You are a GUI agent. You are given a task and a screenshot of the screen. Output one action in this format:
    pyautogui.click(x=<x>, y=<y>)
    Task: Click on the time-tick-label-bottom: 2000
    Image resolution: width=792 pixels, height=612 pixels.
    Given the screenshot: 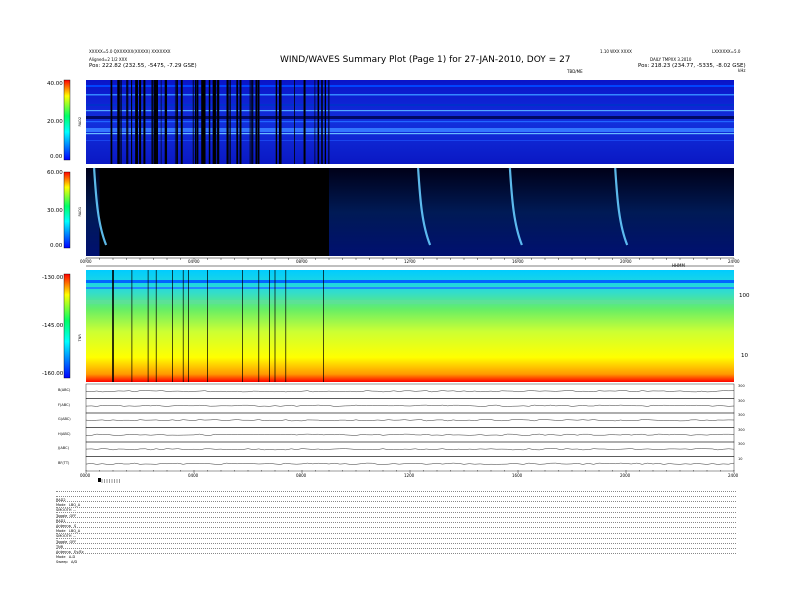 What is the action you would take?
    pyautogui.click(x=625, y=475)
    